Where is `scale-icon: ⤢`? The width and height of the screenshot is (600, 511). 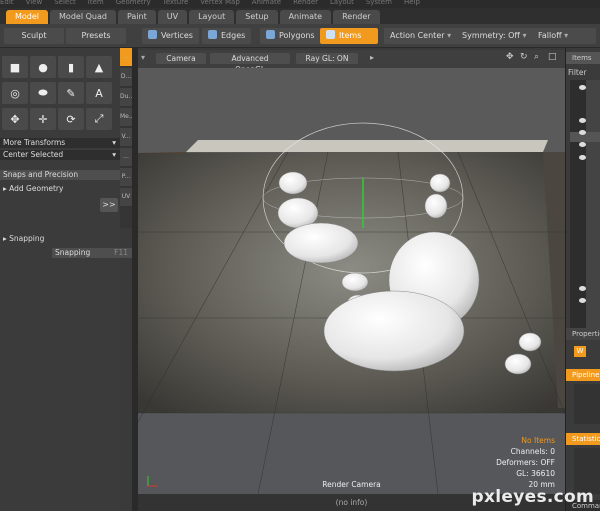 scale-icon: ⤢ is located at coordinates (99, 119).